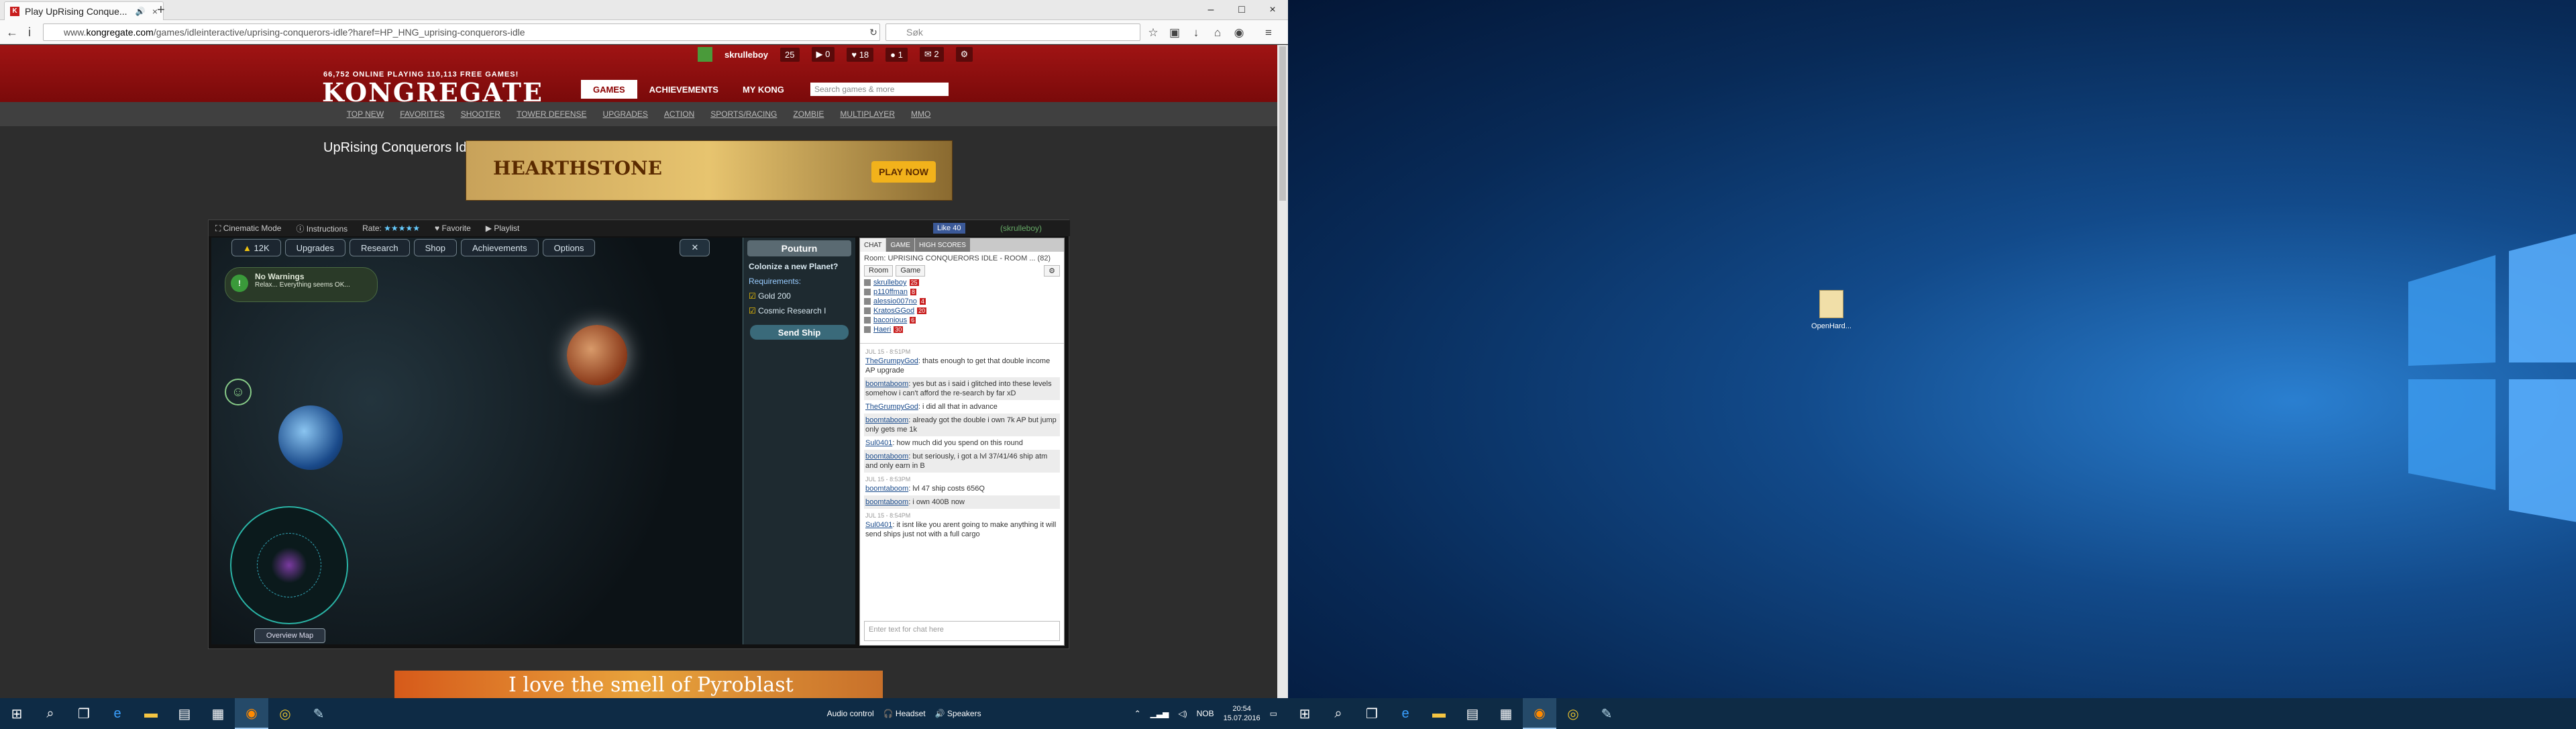 The height and width of the screenshot is (729, 2576). Describe the element at coordinates (609, 89) in the screenshot. I see `nav-games: GAMES` at that location.